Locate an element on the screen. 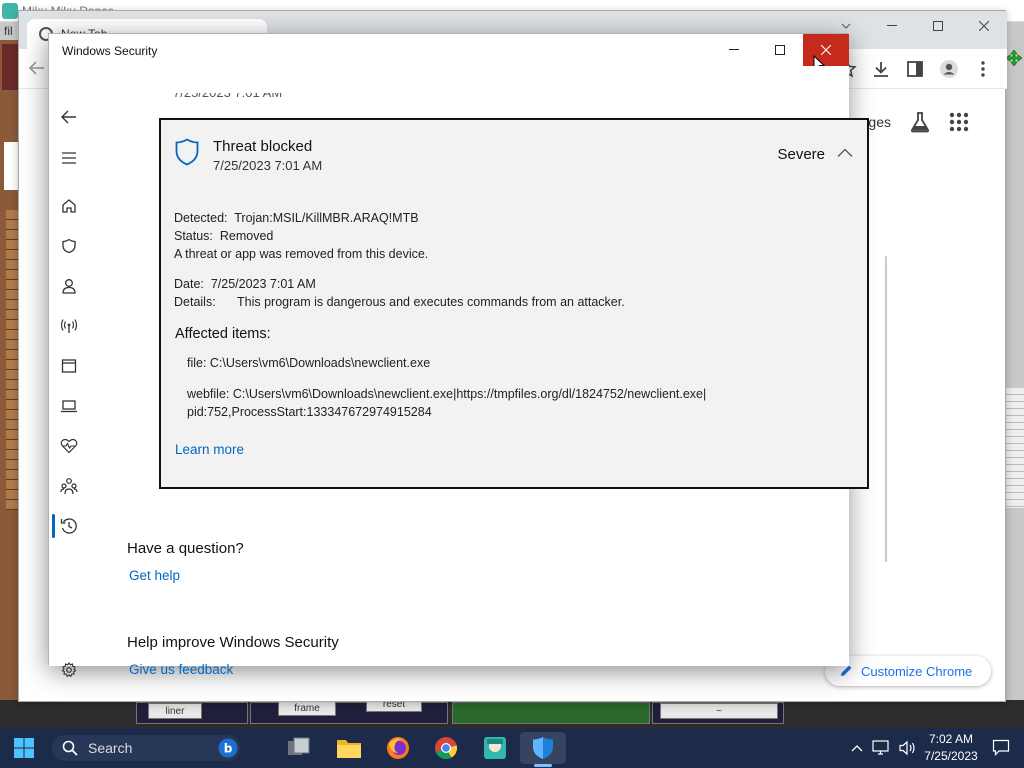 The width and height of the screenshot is (1024, 768). hamburger-menu-icon is located at coordinates (69, 158).